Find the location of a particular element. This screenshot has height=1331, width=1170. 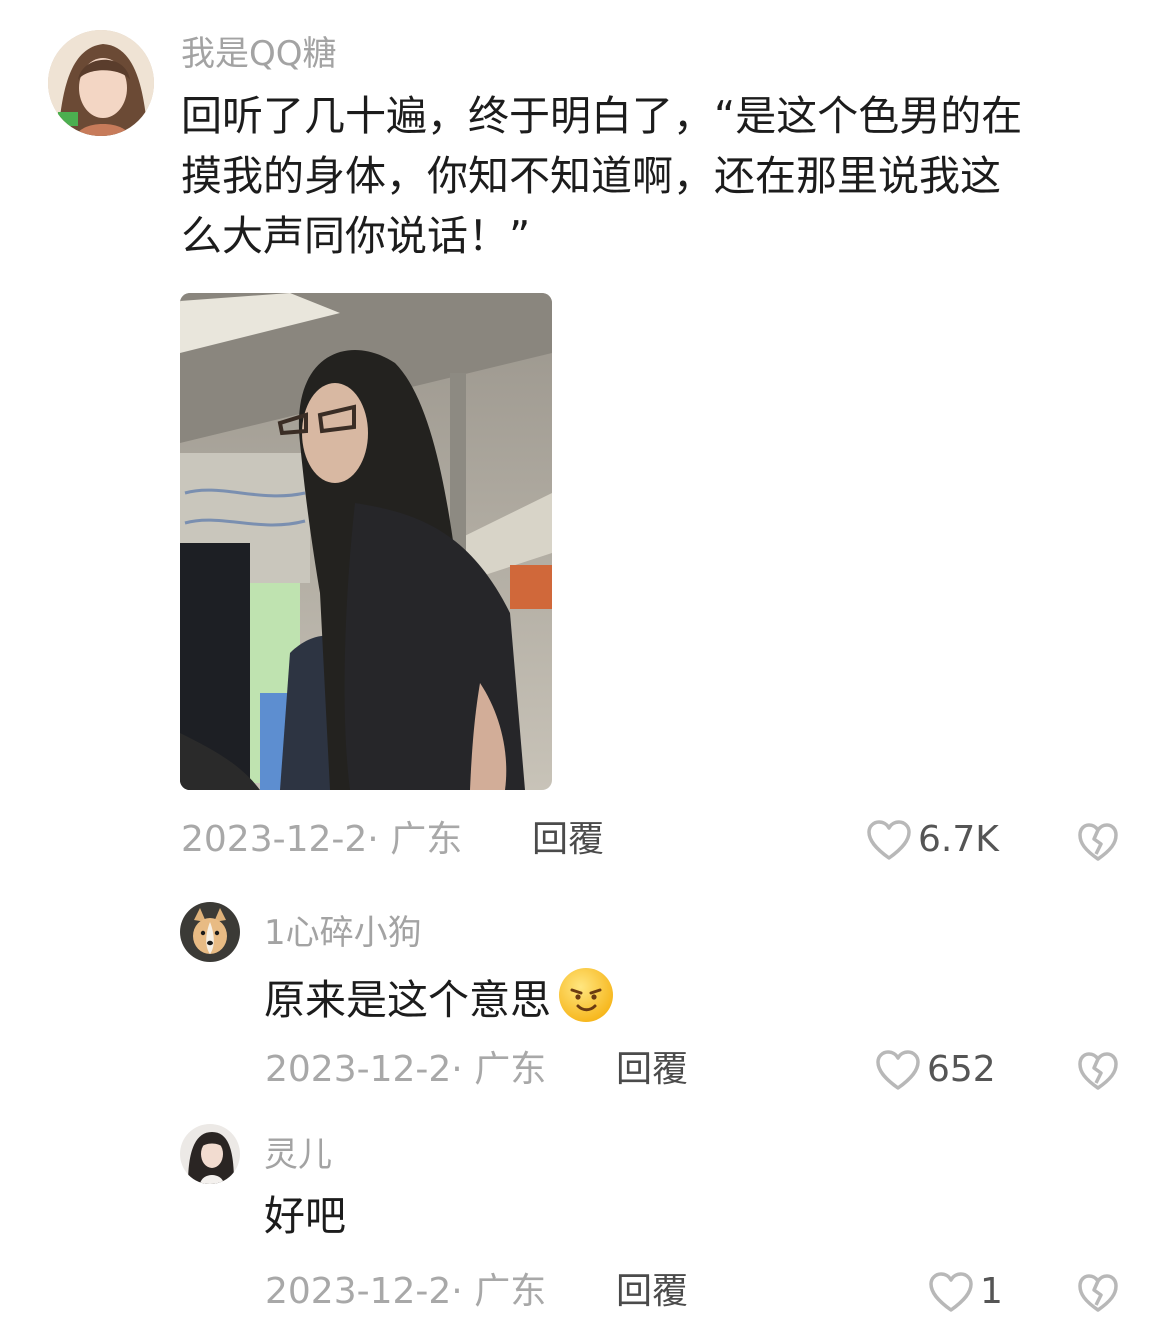

like-count: 1 is located at coordinates (991, 1291).